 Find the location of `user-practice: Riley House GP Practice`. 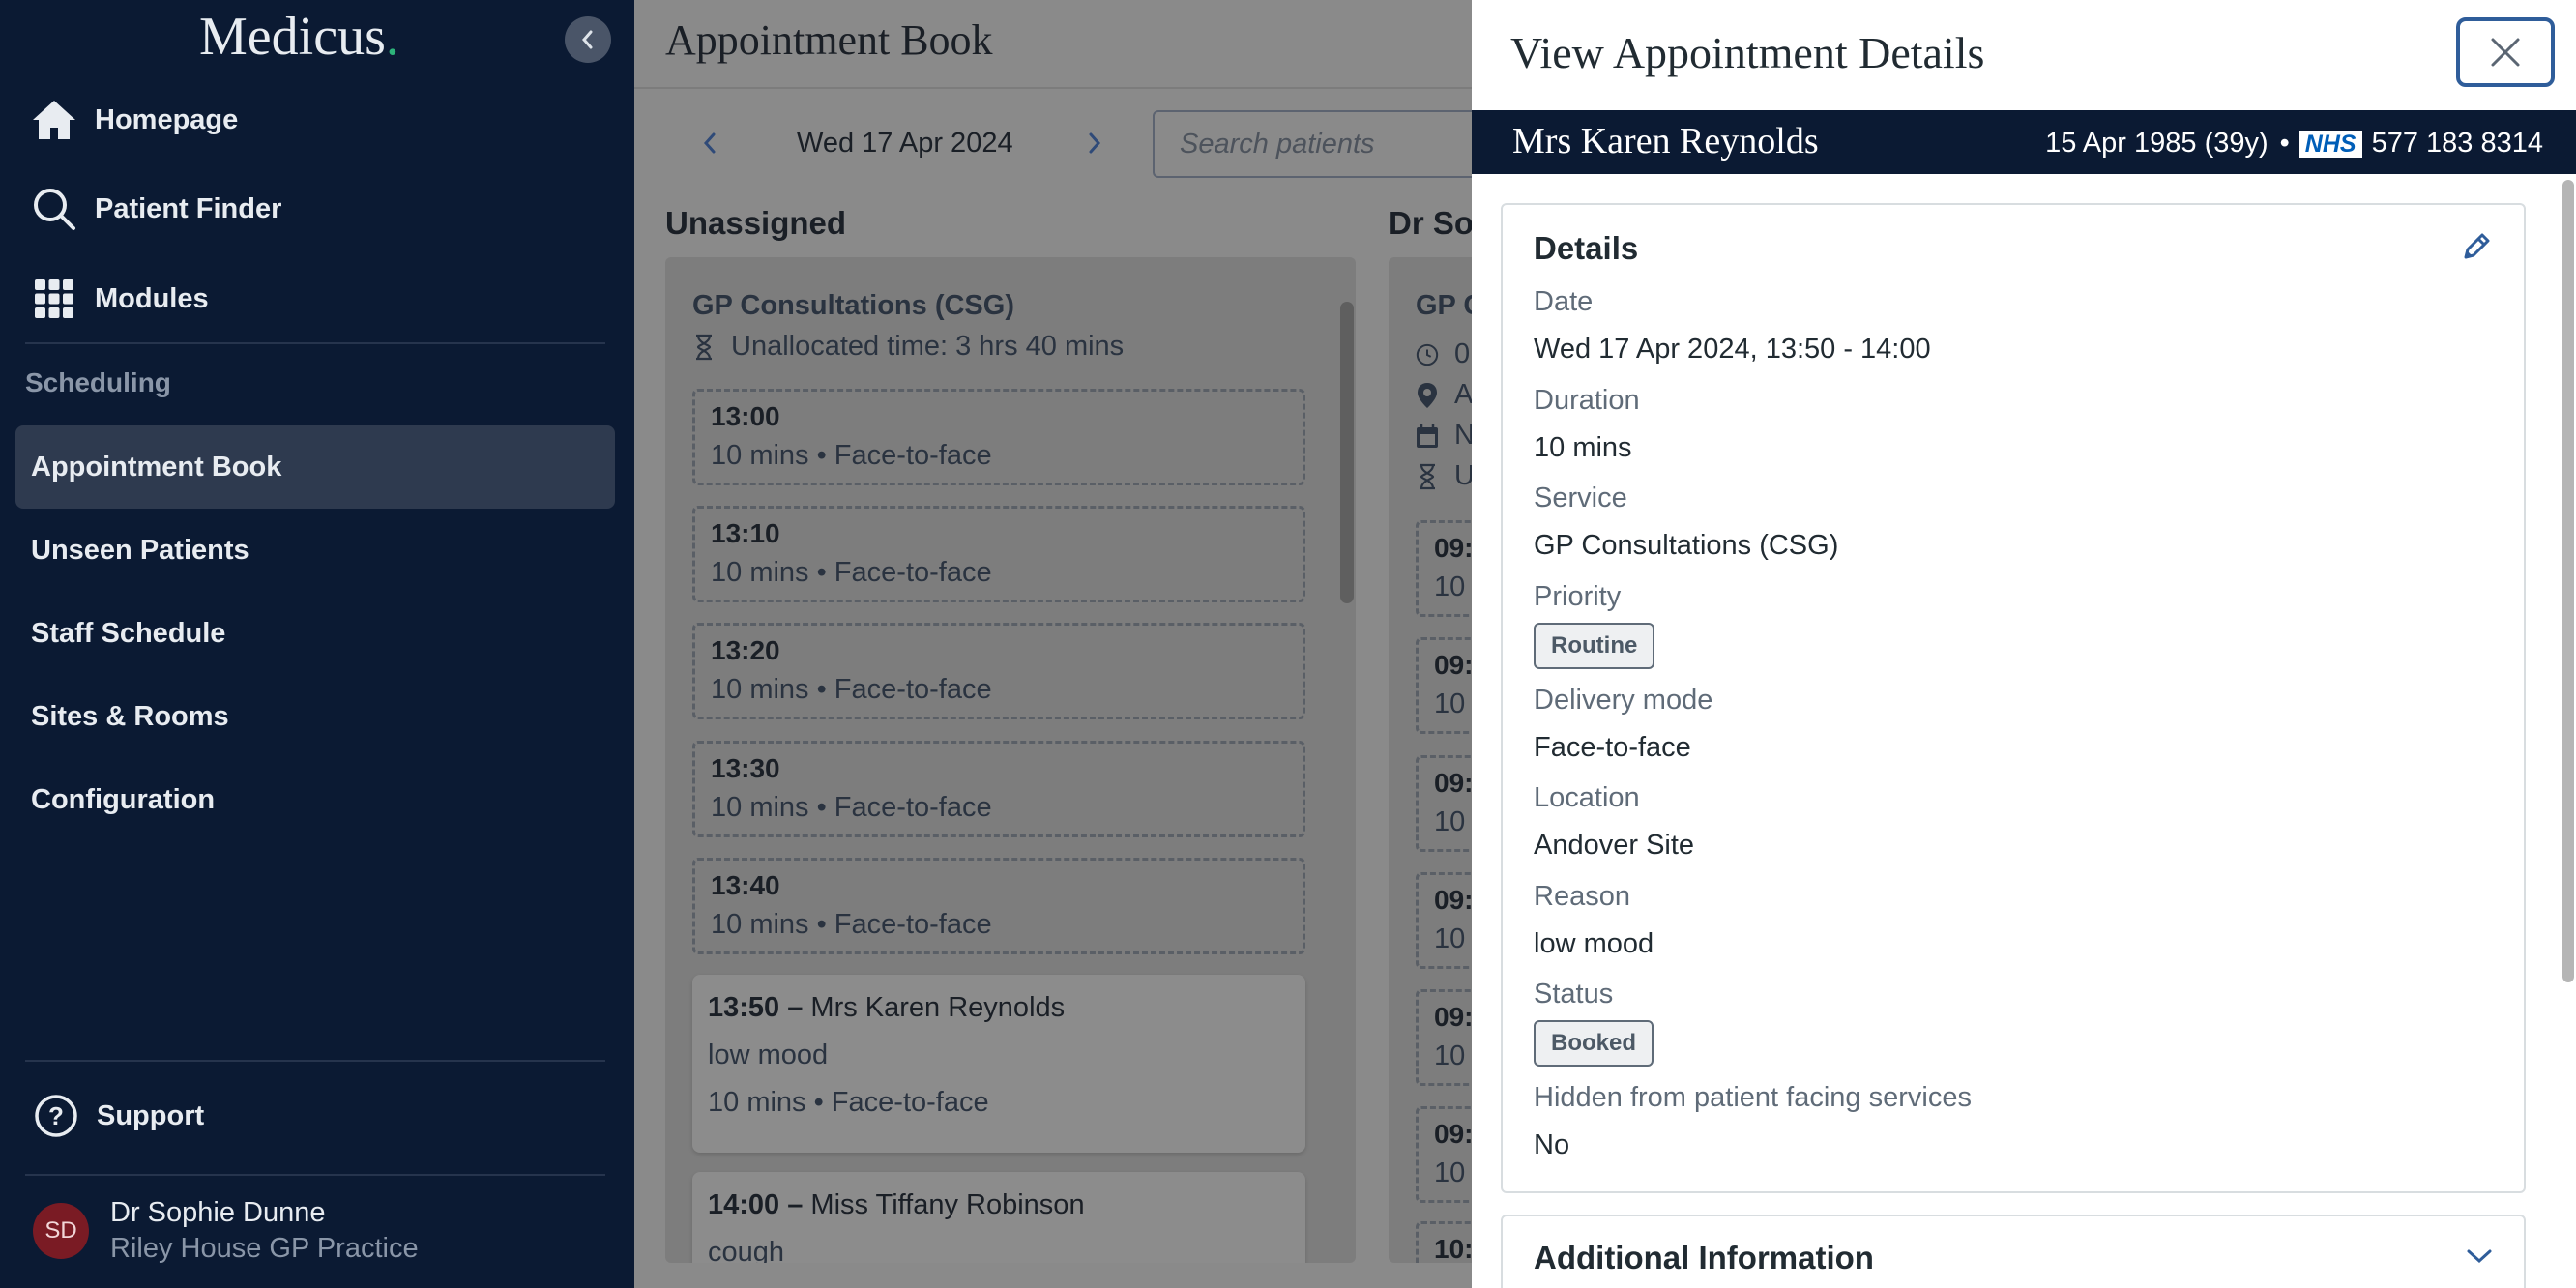

user-practice: Riley House GP Practice is located at coordinates (264, 1248).